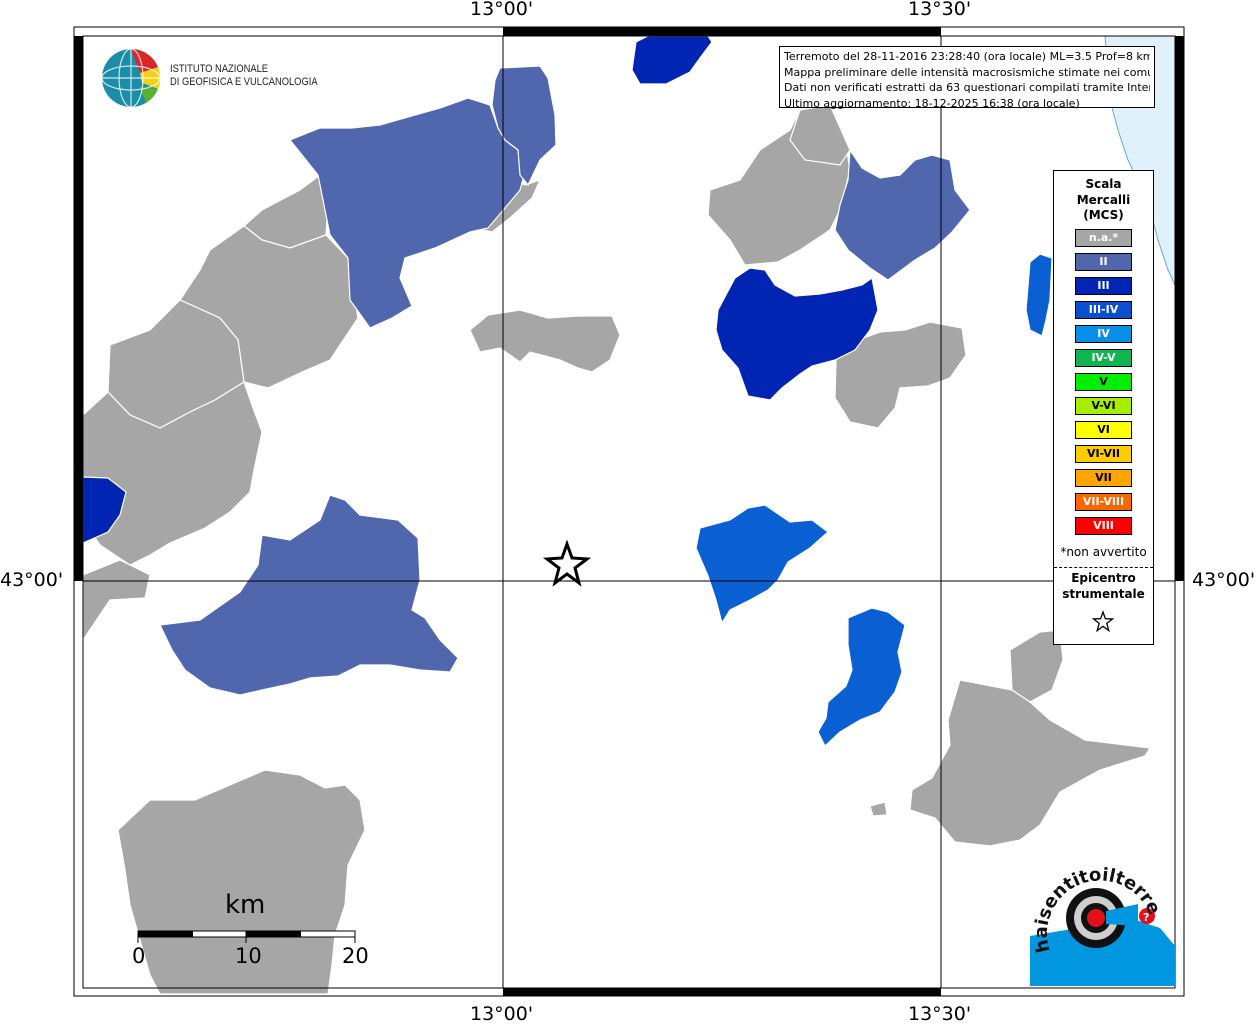 This screenshot has height=1025, width=1256. Describe the element at coordinates (1103, 310) in the screenshot. I see `legend-item: III-IV` at that location.